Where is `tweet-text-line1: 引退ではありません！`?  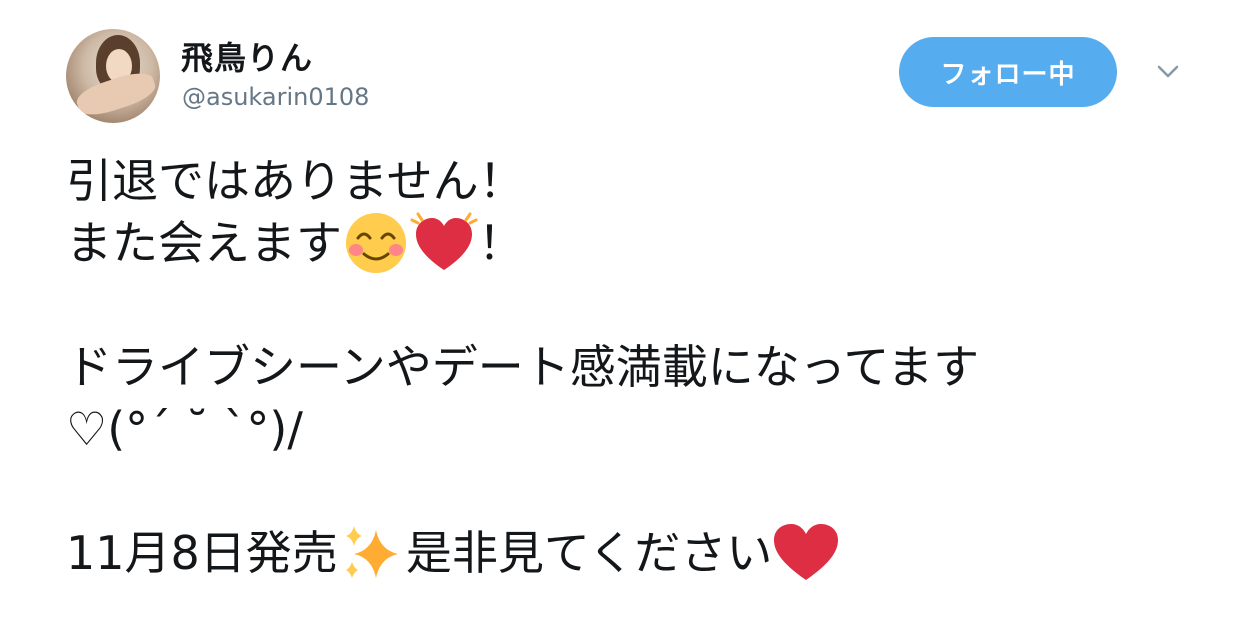 tweet-text-line1: 引退ではありません！ is located at coordinates (295, 181).